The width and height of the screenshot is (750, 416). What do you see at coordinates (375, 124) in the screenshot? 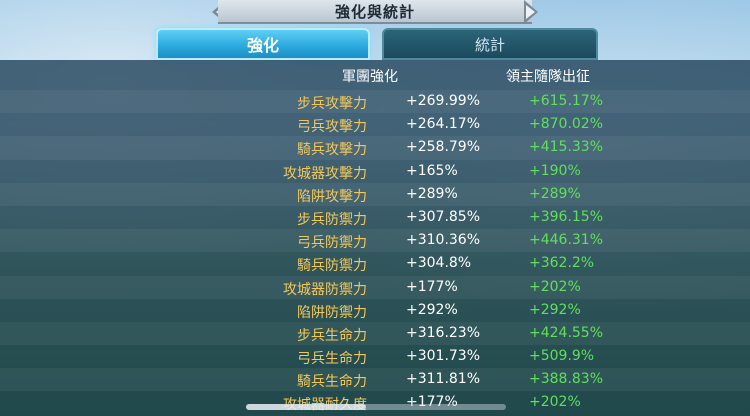
I see `table-row: 弓兵攻擊力 +264.17% +870.02%` at bounding box center [375, 124].